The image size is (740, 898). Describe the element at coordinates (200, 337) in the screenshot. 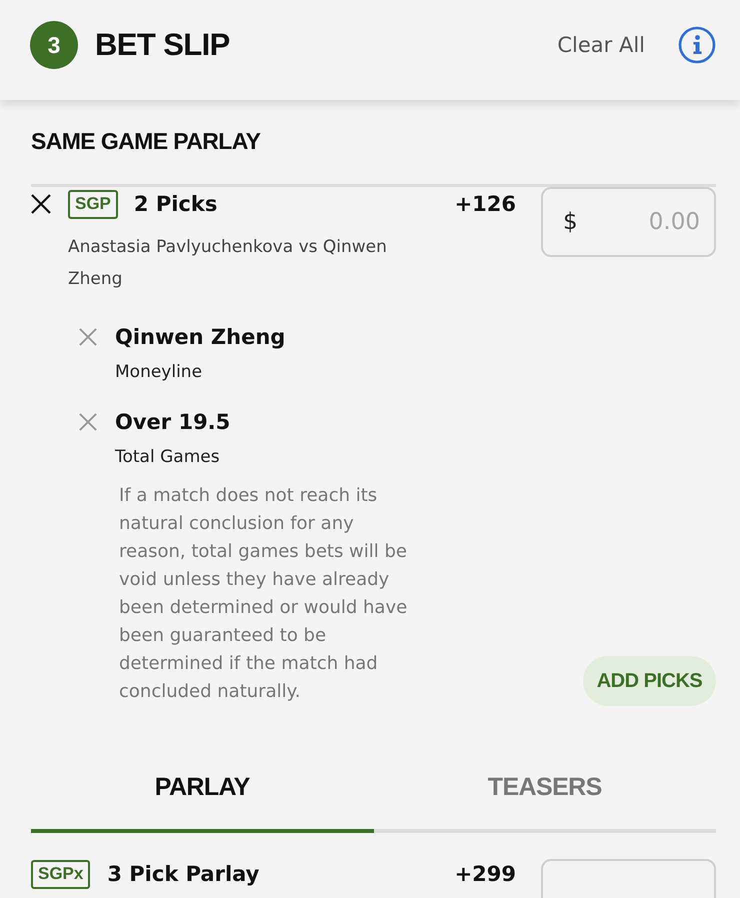

I see `selection-name: Qinwen Zheng` at that location.